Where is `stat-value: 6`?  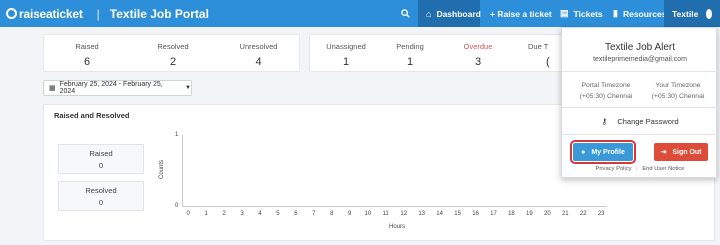
stat-value: 6 is located at coordinates (87, 62).